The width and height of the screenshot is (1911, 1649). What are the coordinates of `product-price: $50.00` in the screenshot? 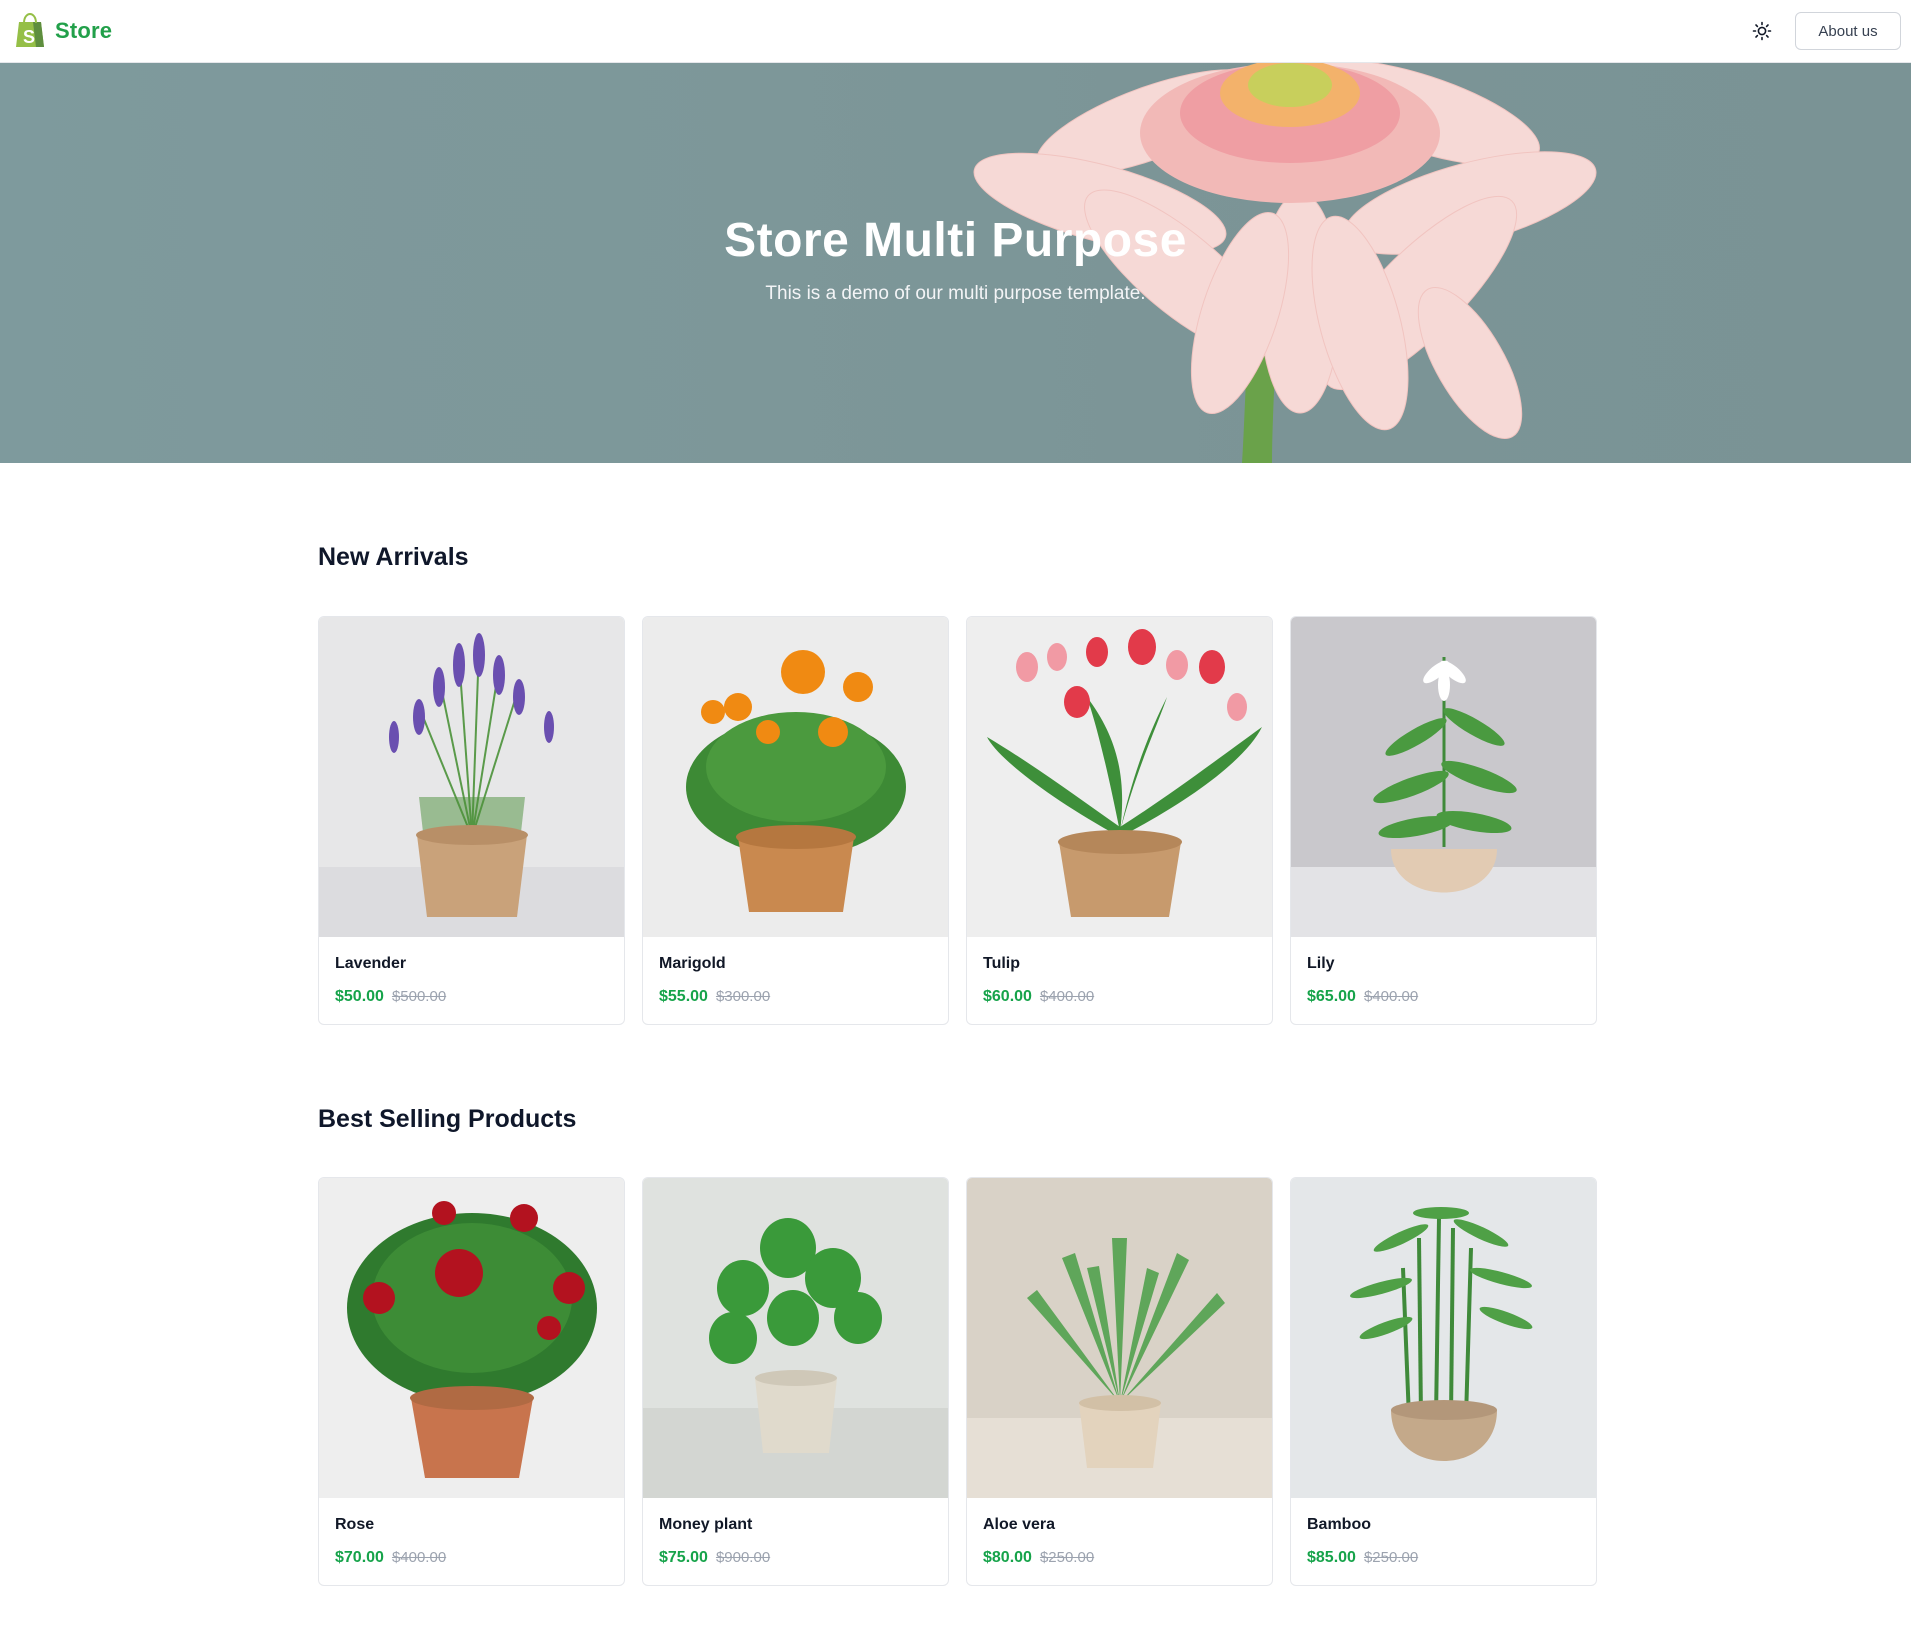 It's located at (359, 996).